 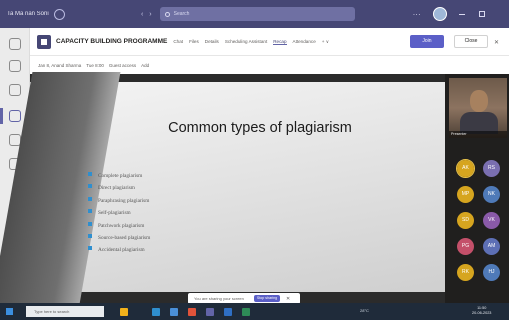 What do you see at coordinates (212, 41) in the screenshot?
I see `tab-details: Details` at bounding box center [212, 41].